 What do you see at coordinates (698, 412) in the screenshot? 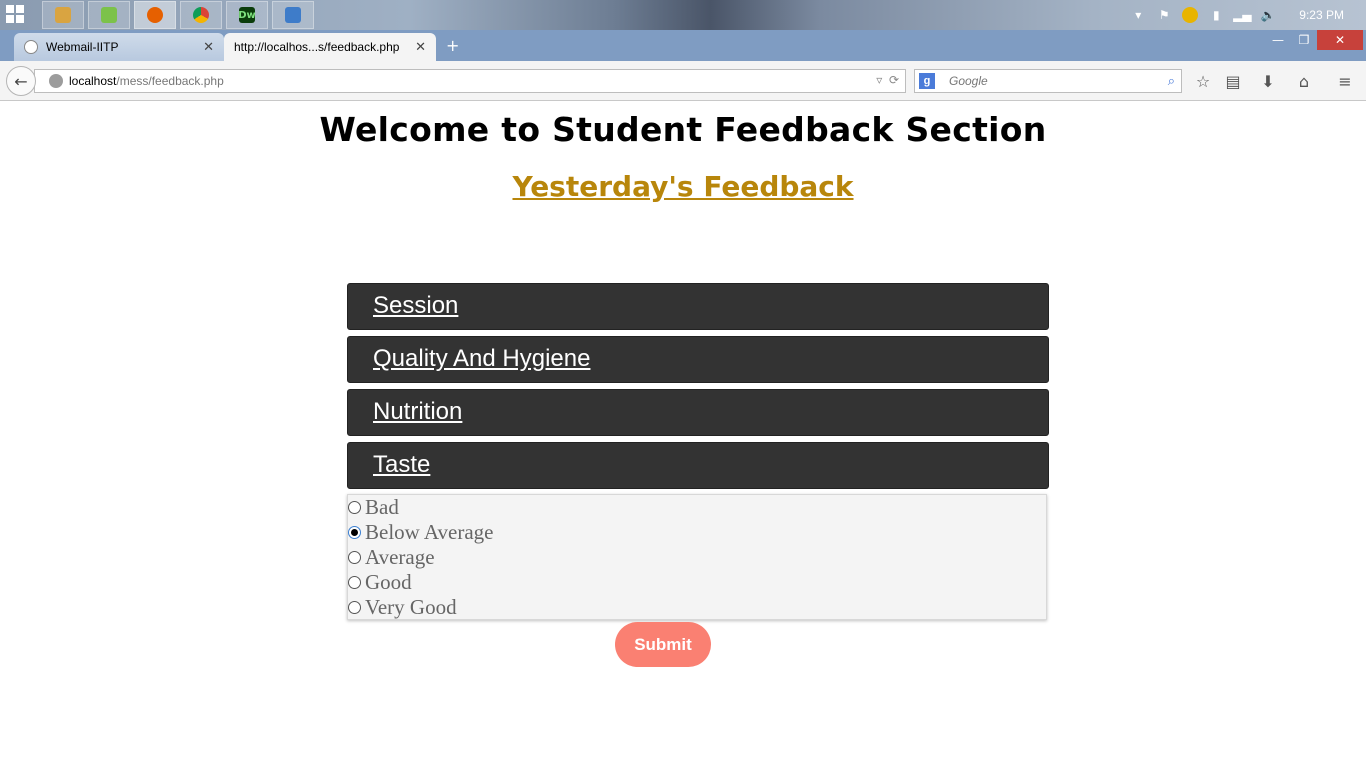
I see `accordion-nutrition: Nutrition` at bounding box center [698, 412].